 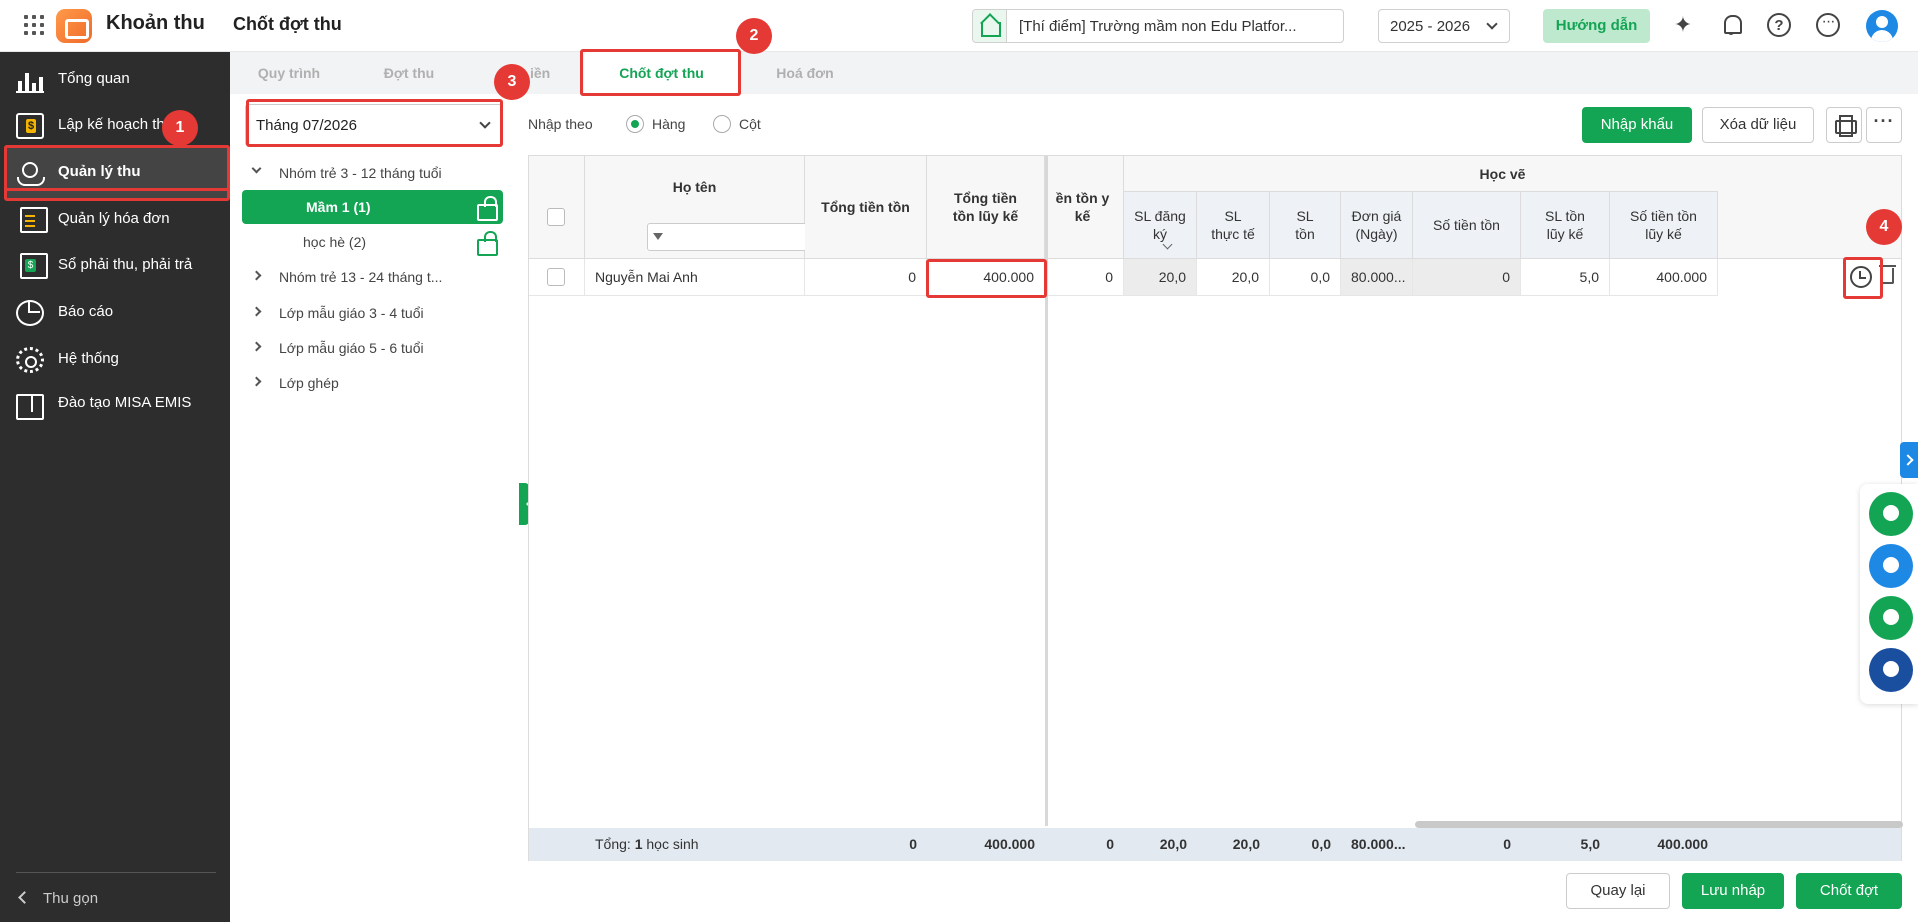 What do you see at coordinates (1891, 670) in the screenshot?
I see `assistant-robot-icon` at bounding box center [1891, 670].